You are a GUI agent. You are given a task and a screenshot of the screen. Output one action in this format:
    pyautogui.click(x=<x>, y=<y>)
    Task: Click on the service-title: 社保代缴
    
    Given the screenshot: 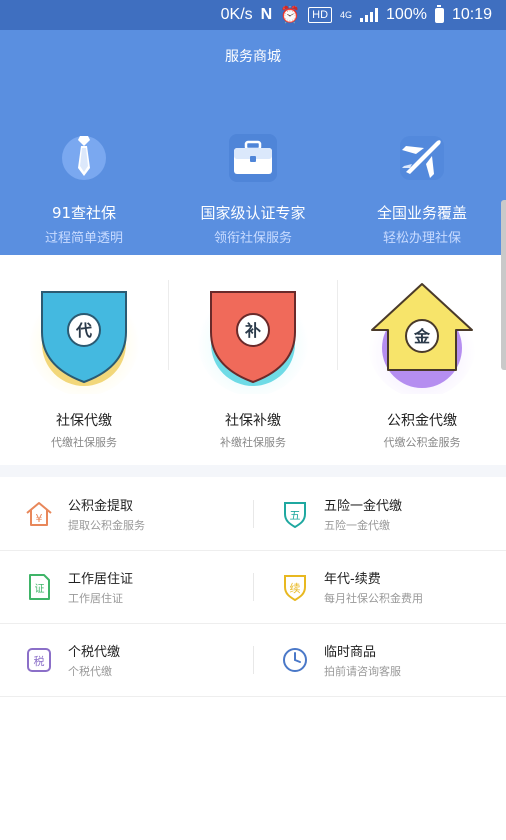 What is the action you would take?
    pyautogui.click(x=84, y=421)
    